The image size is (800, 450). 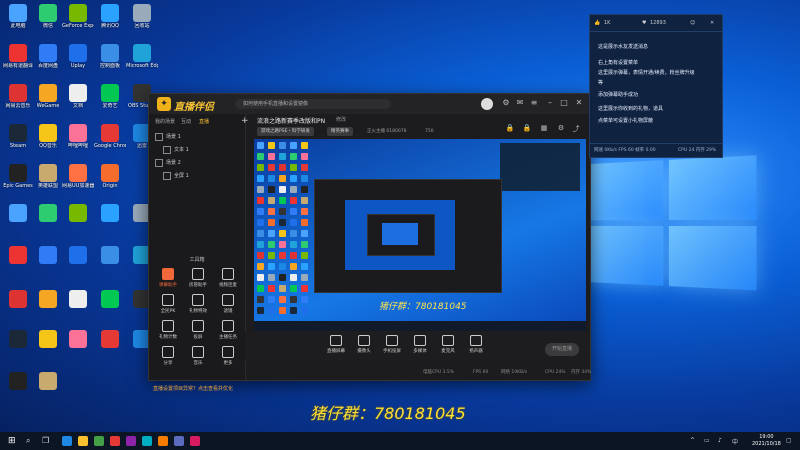 What do you see at coordinates (735, 441) in the screenshot?
I see `ime-icon: 中` at bounding box center [735, 441].